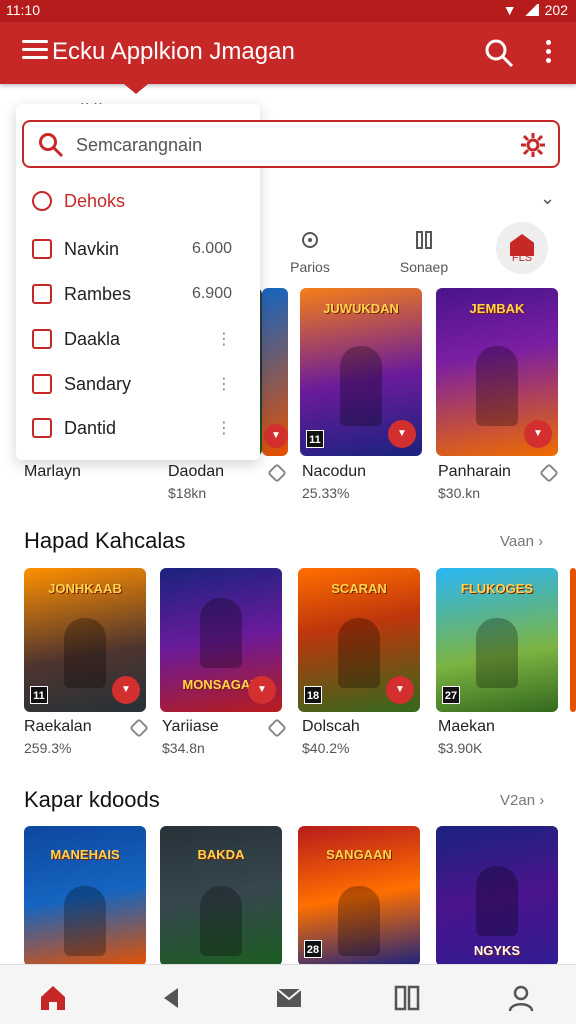  I want to click on game-name: Dolscah, so click(331, 726).